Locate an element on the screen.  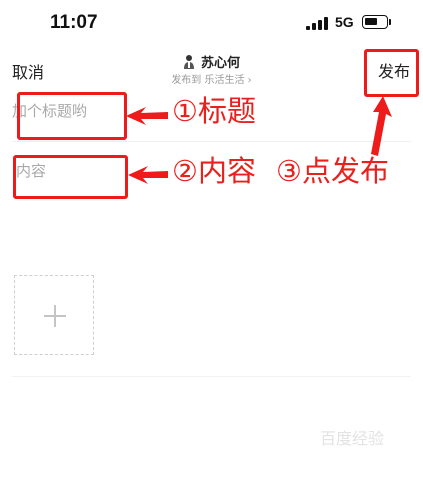
watermark: 百度经验 is located at coordinates (352, 438).